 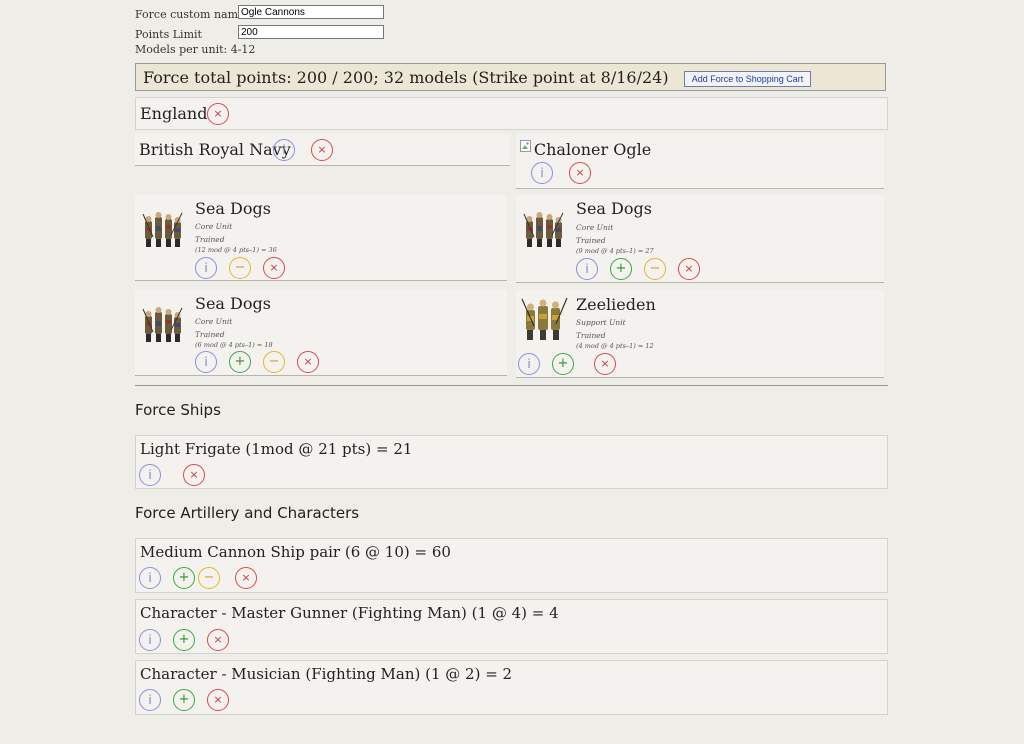 I want to click on faction-info-button: i, so click(x=284, y=150).